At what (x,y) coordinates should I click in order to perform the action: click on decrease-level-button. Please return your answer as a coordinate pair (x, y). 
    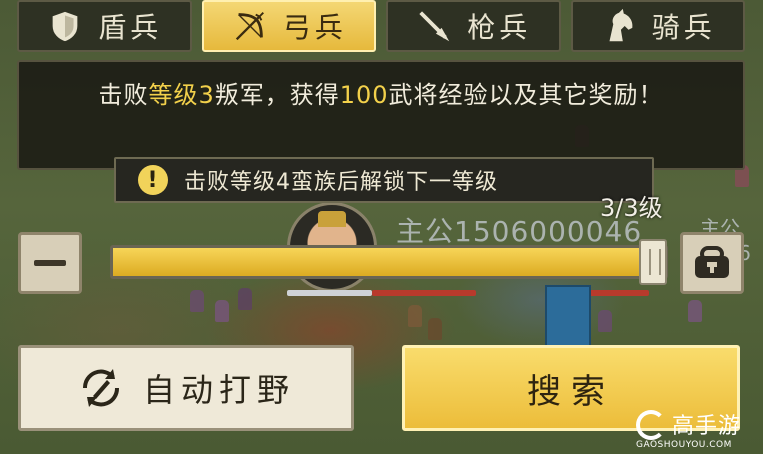
    Looking at the image, I should click on (50, 263).